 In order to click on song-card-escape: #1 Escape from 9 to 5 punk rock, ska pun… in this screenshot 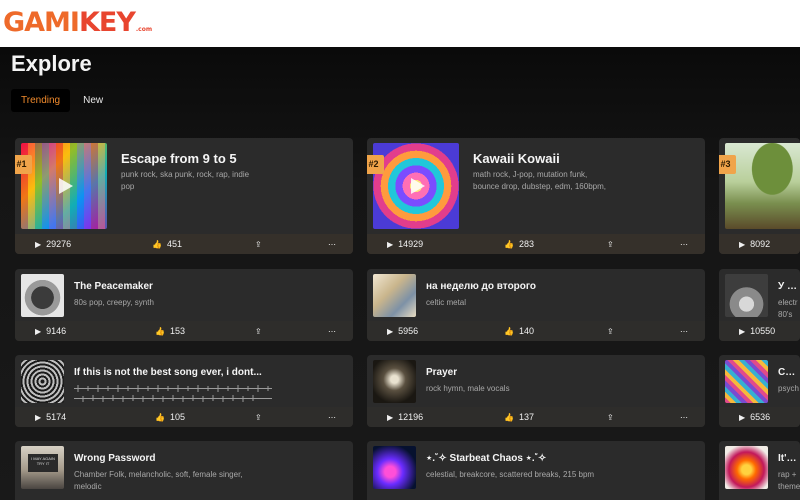, I will do `click(184, 196)`.